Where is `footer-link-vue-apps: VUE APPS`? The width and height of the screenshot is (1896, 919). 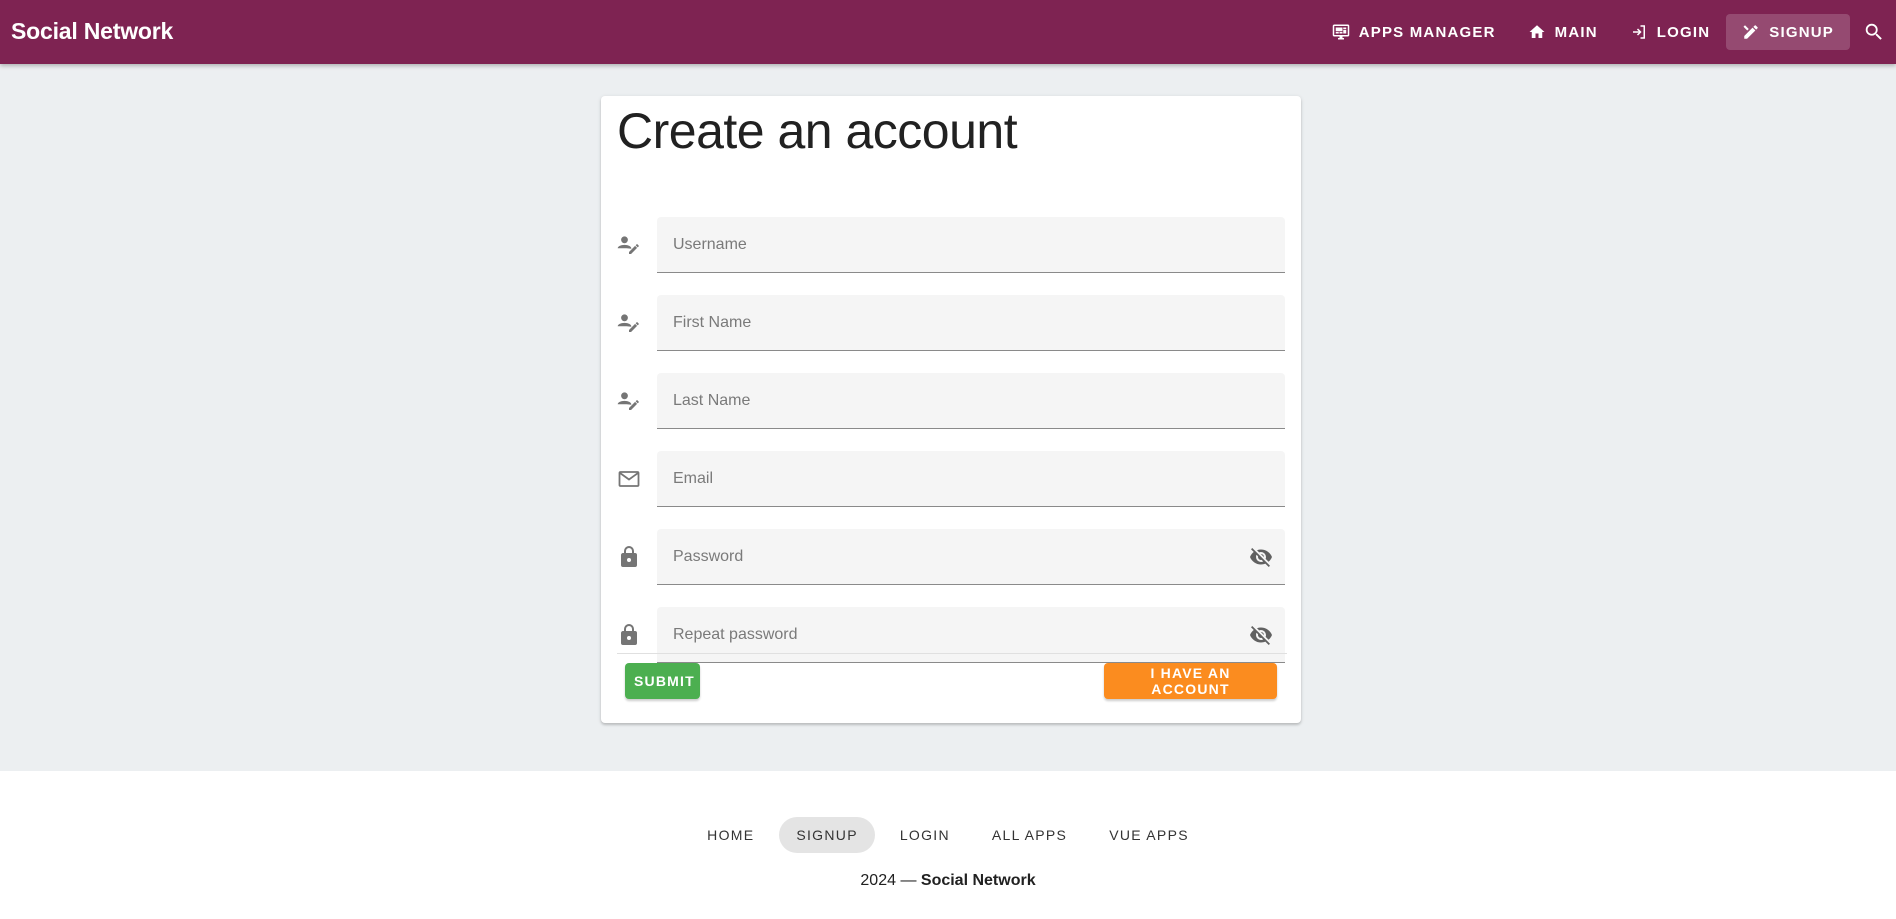 footer-link-vue-apps: VUE APPS is located at coordinates (1149, 835).